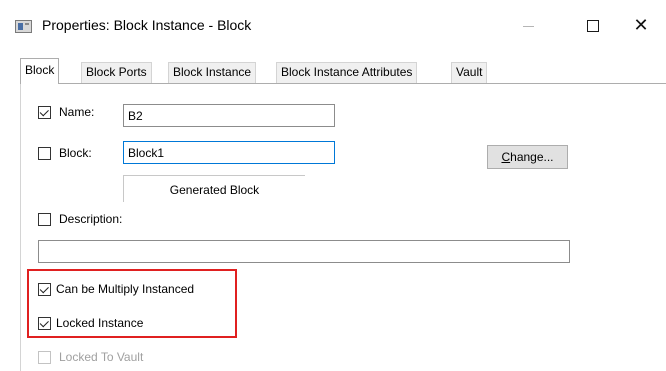  Describe the element at coordinates (304, 251) in the screenshot. I see `description-input` at that location.